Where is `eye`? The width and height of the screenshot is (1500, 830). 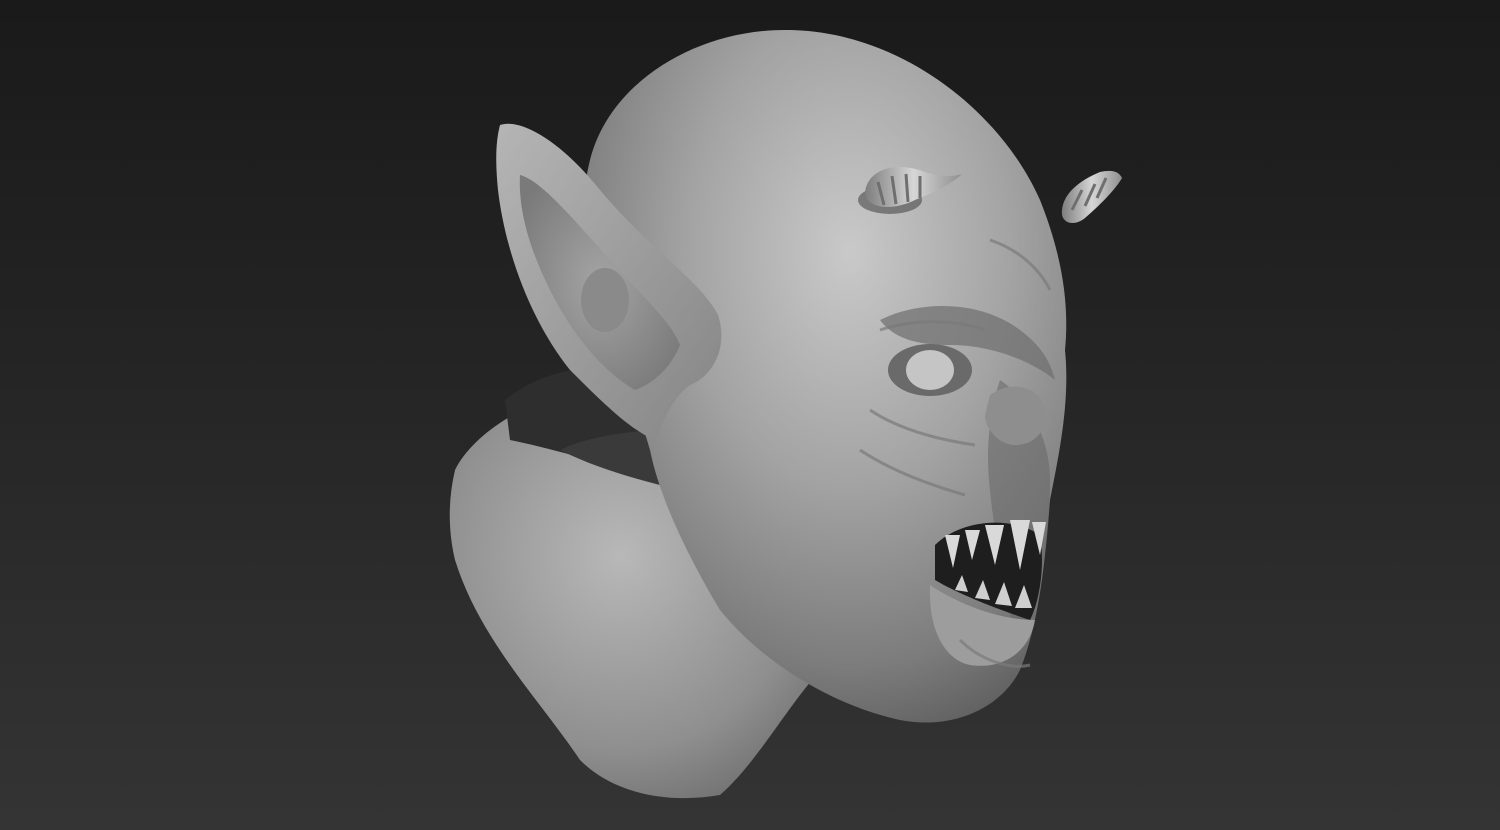
eye is located at coordinates (930, 370).